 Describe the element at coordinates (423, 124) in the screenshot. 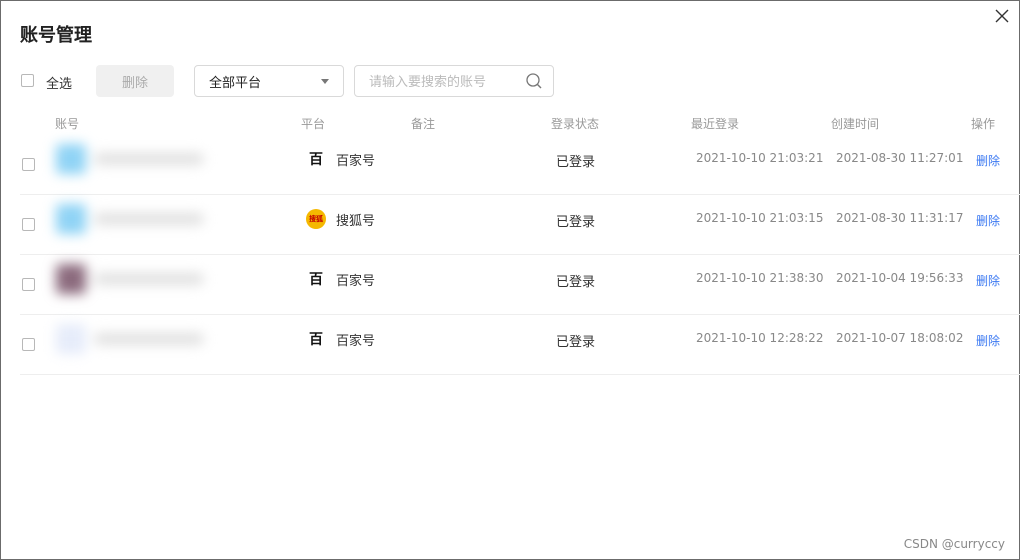

I see `header-remark: 备注` at that location.